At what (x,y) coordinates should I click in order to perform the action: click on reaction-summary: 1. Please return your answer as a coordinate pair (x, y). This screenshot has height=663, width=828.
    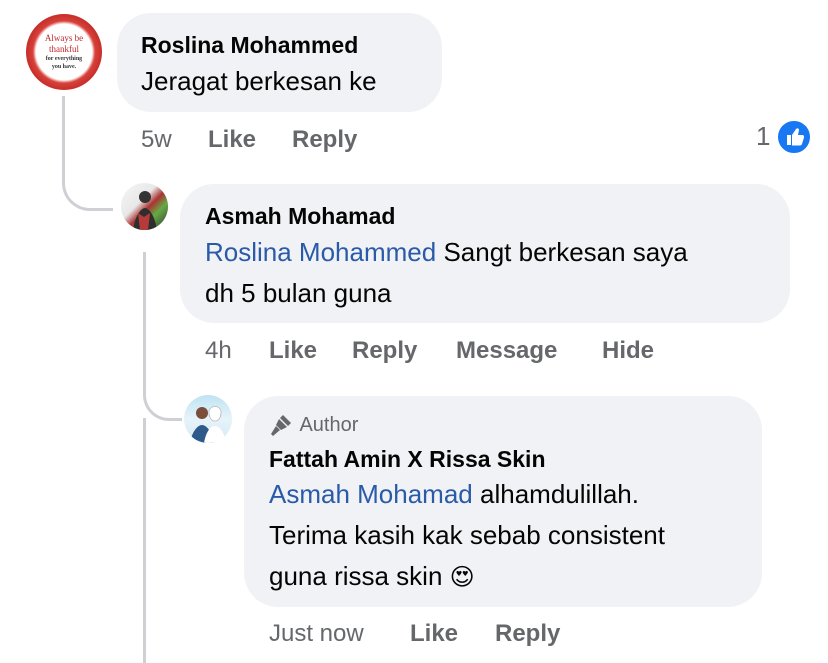
    Looking at the image, I should click on (784, 137).